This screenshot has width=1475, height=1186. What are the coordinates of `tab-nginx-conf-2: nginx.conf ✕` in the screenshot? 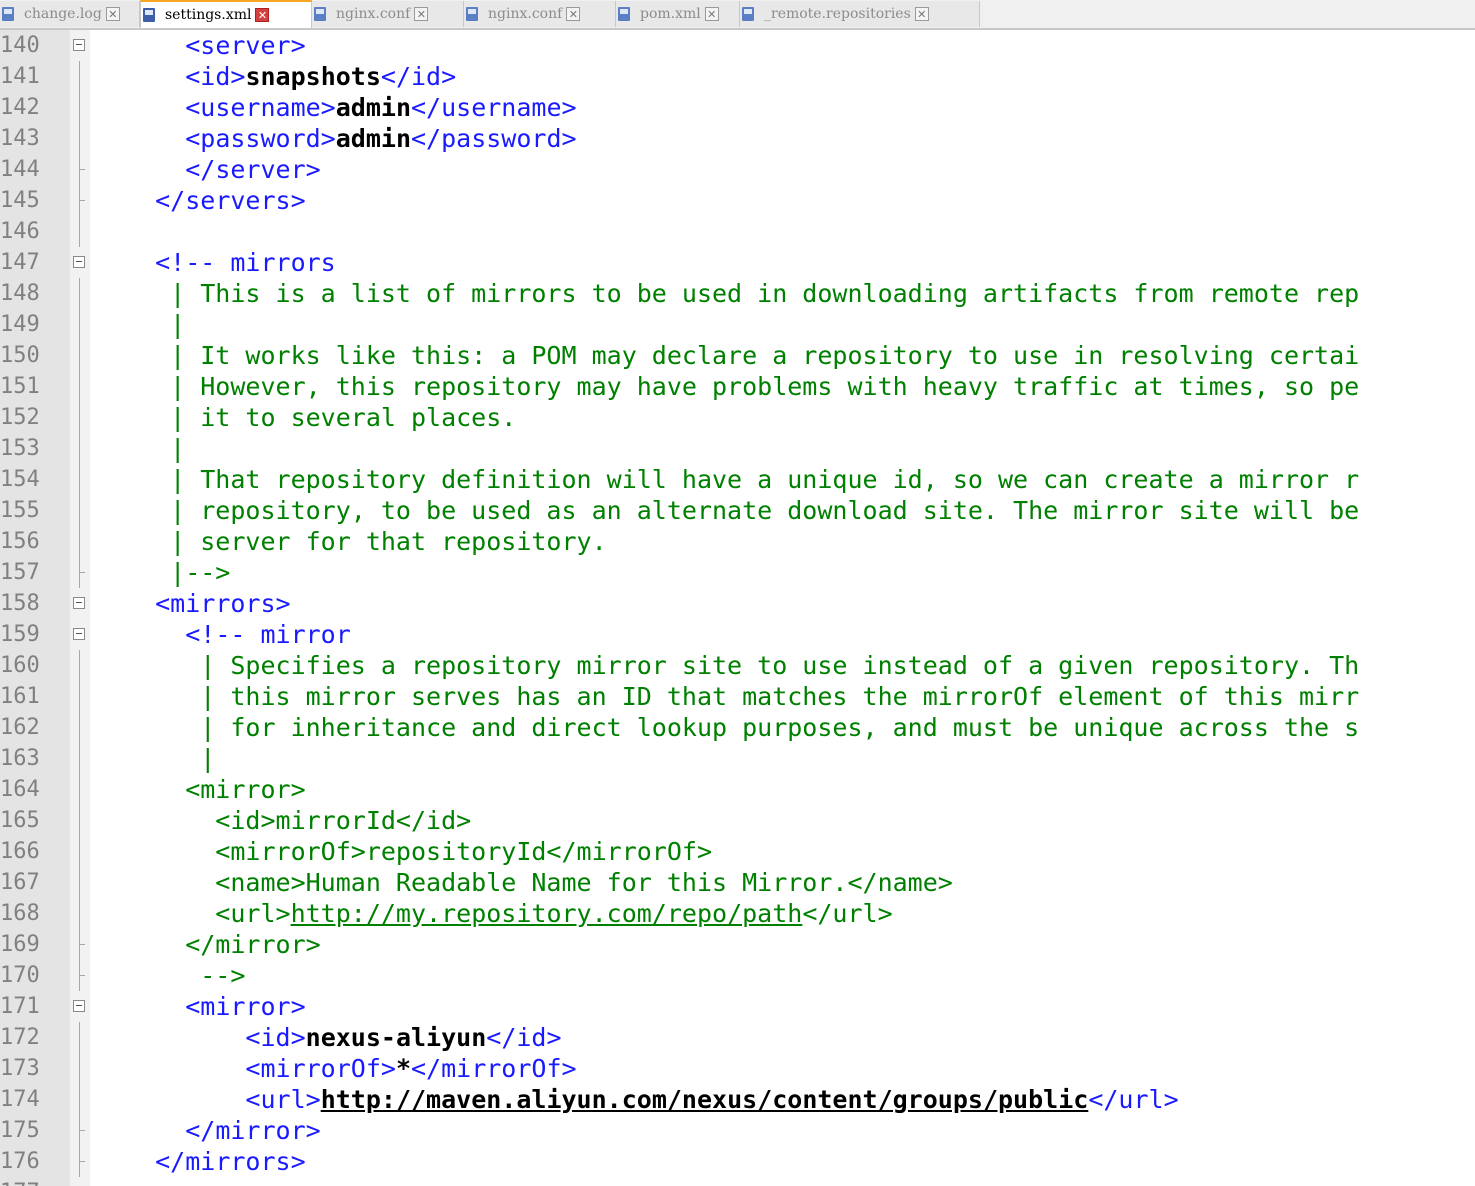 It's located at (540, 14).